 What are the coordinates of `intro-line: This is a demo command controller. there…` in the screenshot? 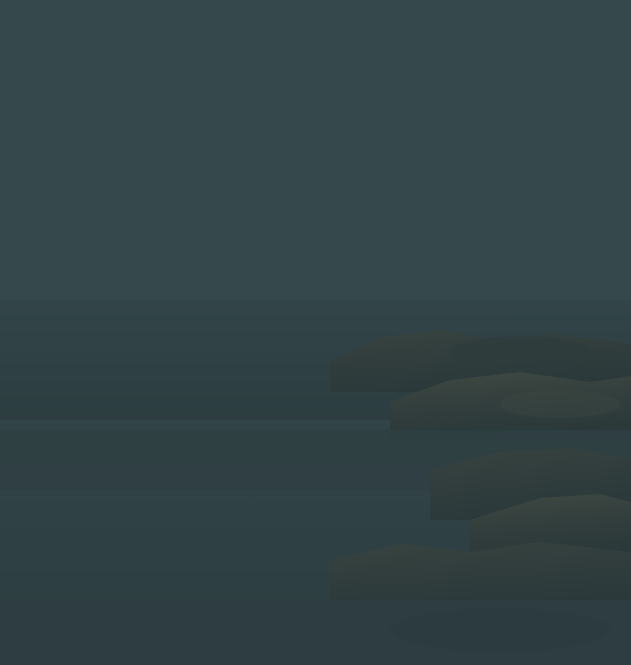 It's located at (315, 147).